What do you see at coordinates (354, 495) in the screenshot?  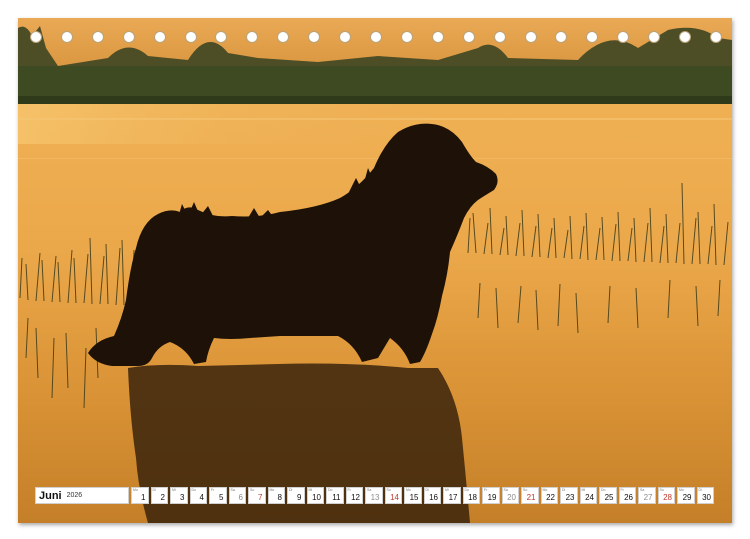 I see `day-cell: Fr 12` at bounding box center [354, 495].